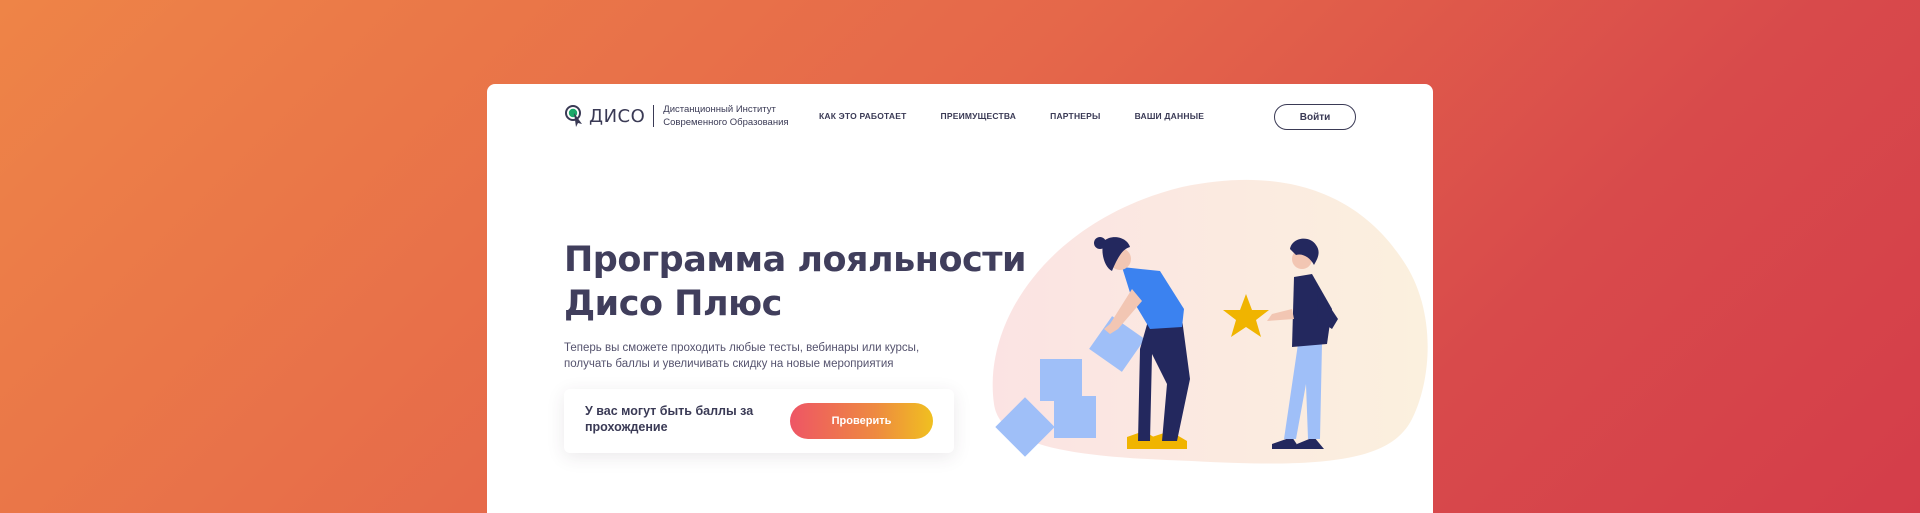 Image resolution: width=1920 pixels, height=513 pixels. What do you see at coordinates (1170, 116) in the screenshot?
I see `nav-your-data: ВАШИ ДАННЫЕ` at bounding box center [1170, 116].